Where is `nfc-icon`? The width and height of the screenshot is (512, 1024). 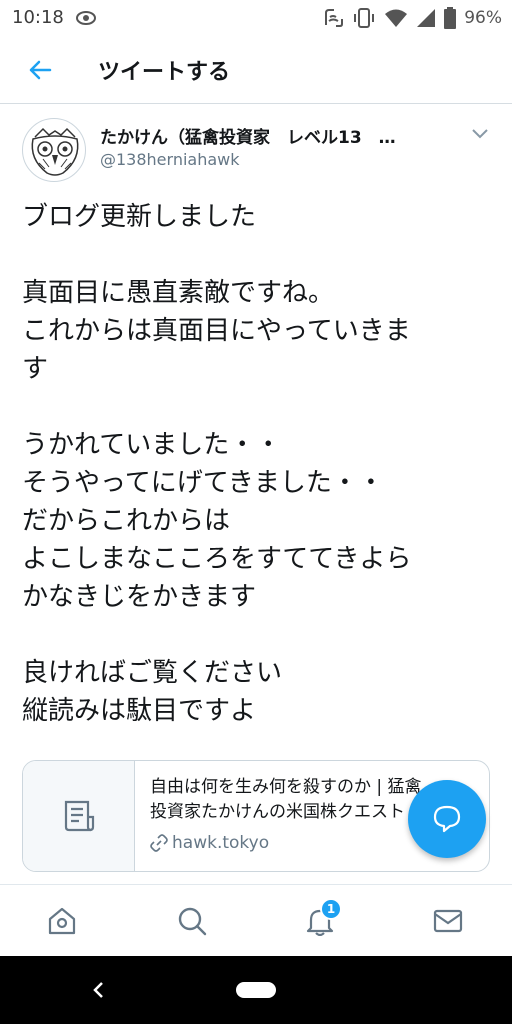
nfc-icon is located at coordinates (334, 18).